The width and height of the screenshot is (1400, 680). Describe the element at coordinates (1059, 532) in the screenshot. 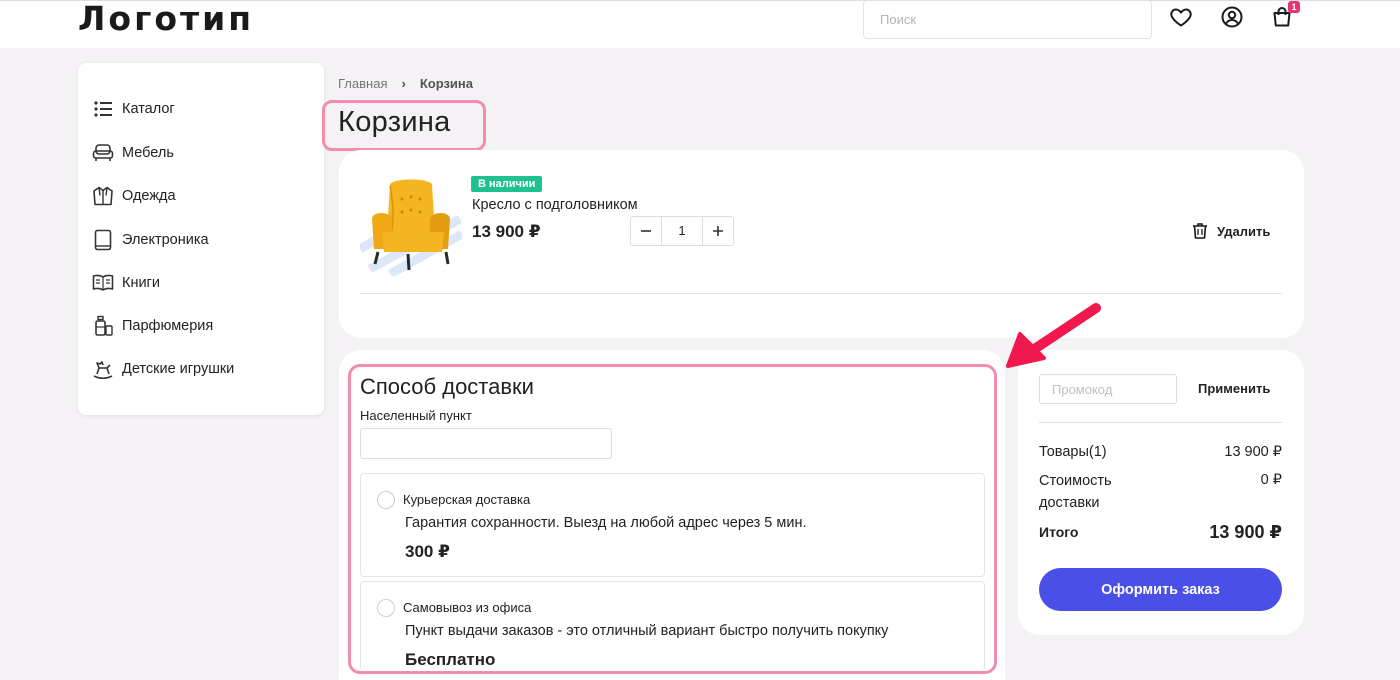

I see `total-label: Итого` at that location.